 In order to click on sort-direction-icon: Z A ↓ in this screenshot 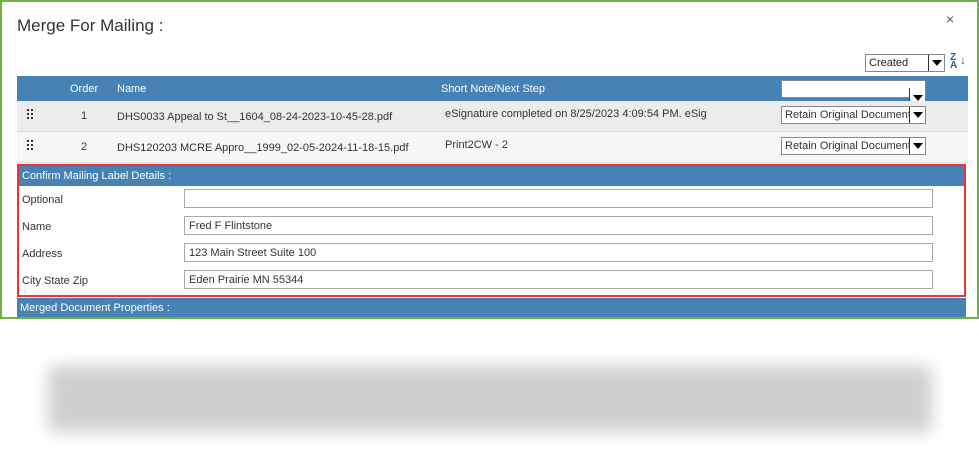, I will do `click(958, 62)`.